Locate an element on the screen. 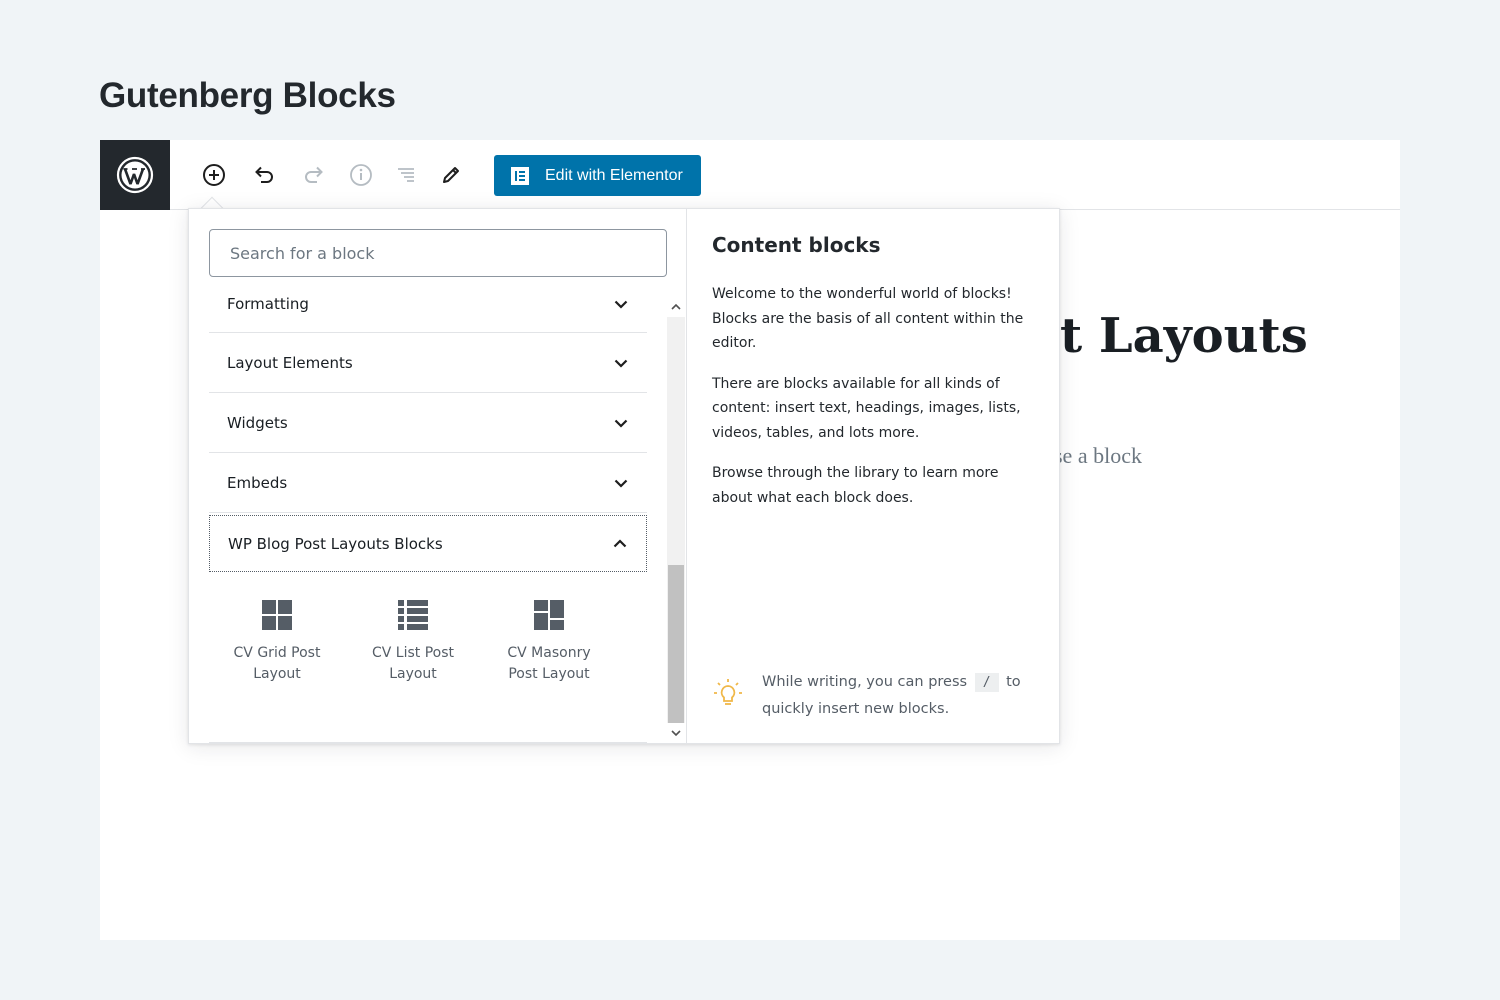 The height and width of the screenshot is (1000, 1500). panel-formatting: Formatting is located at coordinates (428, 304).